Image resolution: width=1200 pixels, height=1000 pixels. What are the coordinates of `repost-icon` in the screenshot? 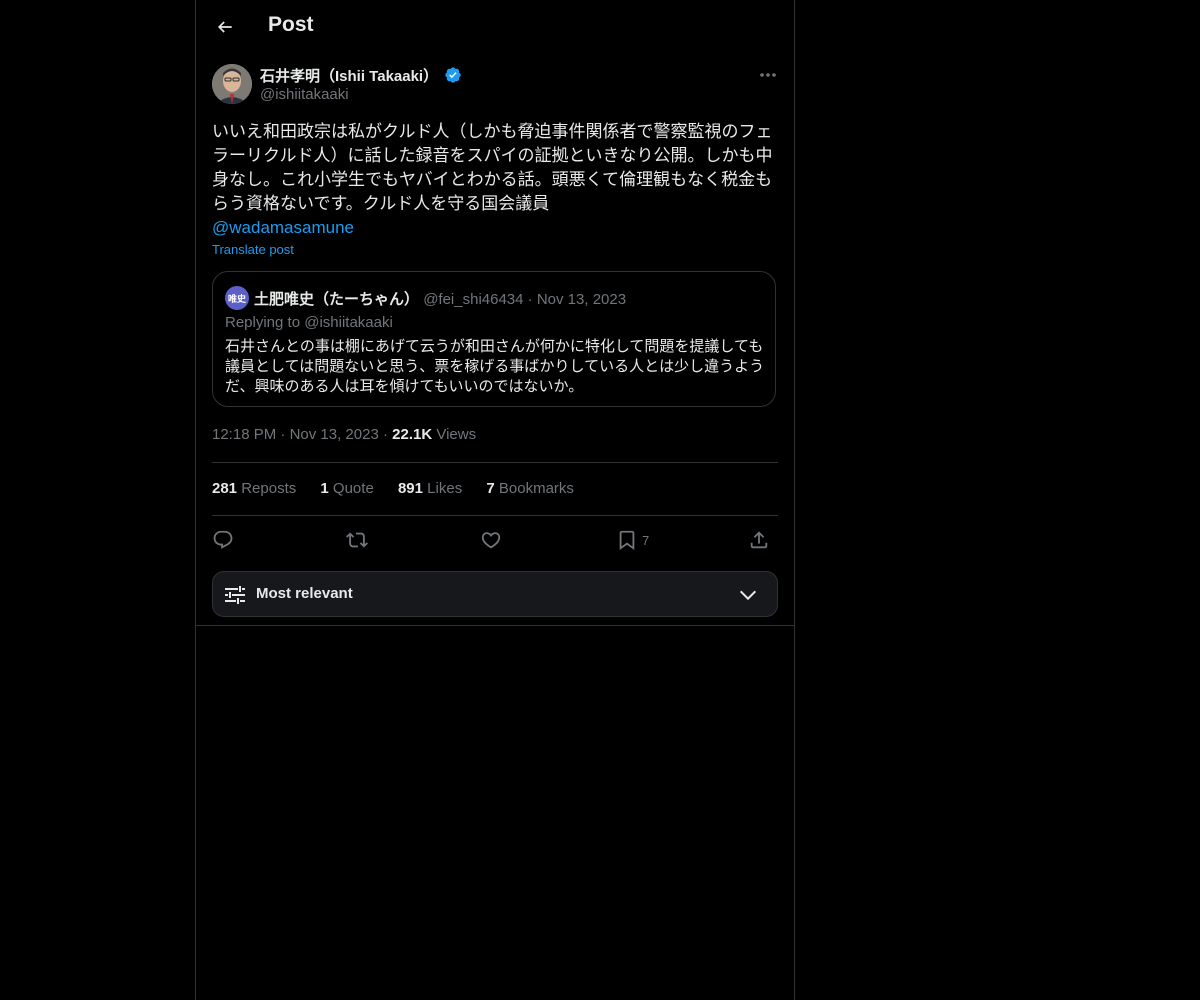 It's located at (357, 540).